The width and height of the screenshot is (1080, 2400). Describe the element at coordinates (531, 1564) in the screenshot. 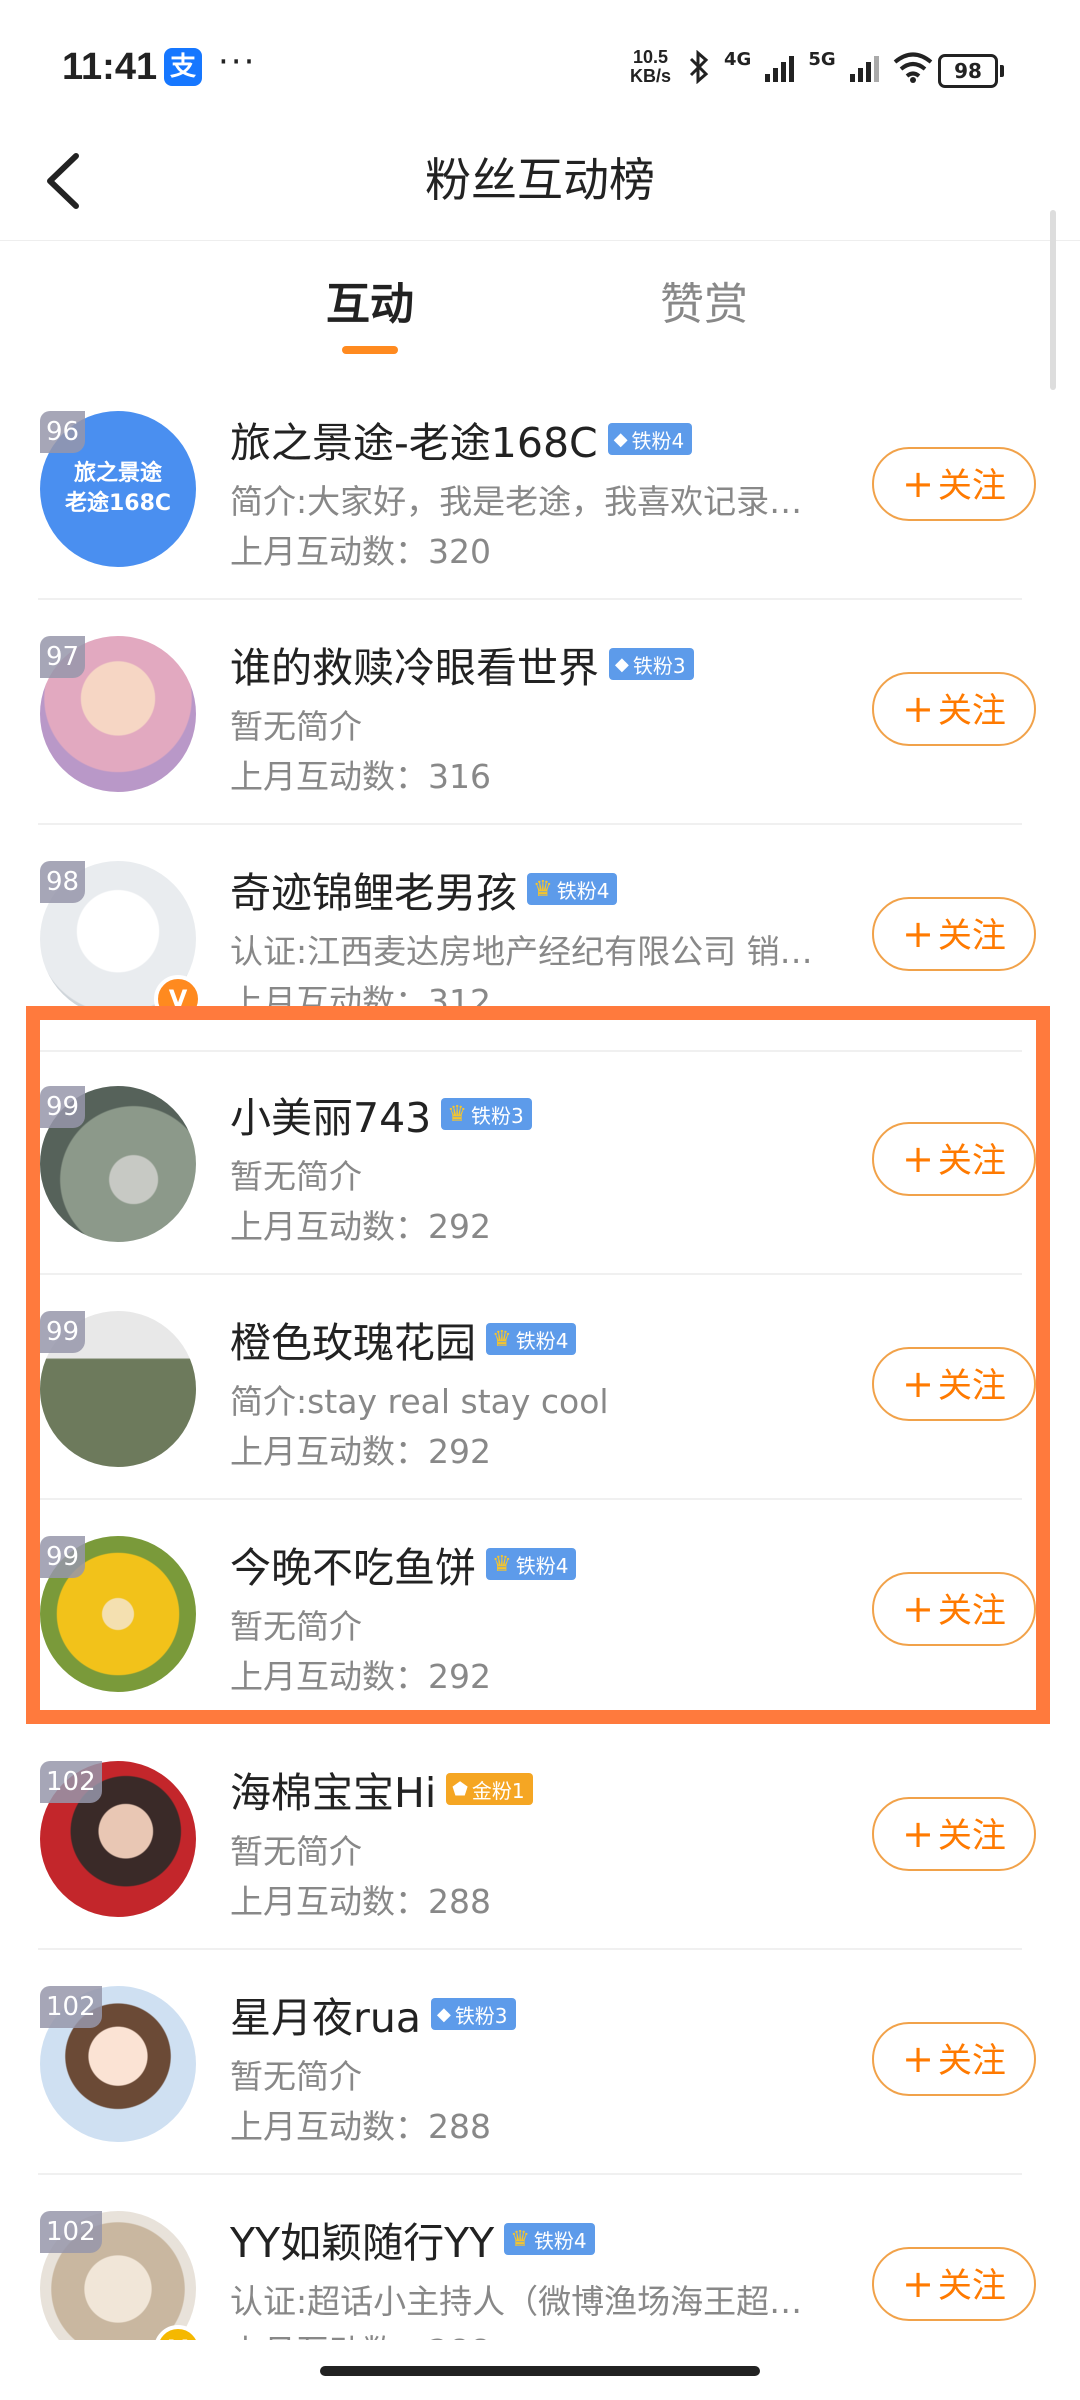

I see `fan-level-badge: ♛ 铁粉4` at that location.